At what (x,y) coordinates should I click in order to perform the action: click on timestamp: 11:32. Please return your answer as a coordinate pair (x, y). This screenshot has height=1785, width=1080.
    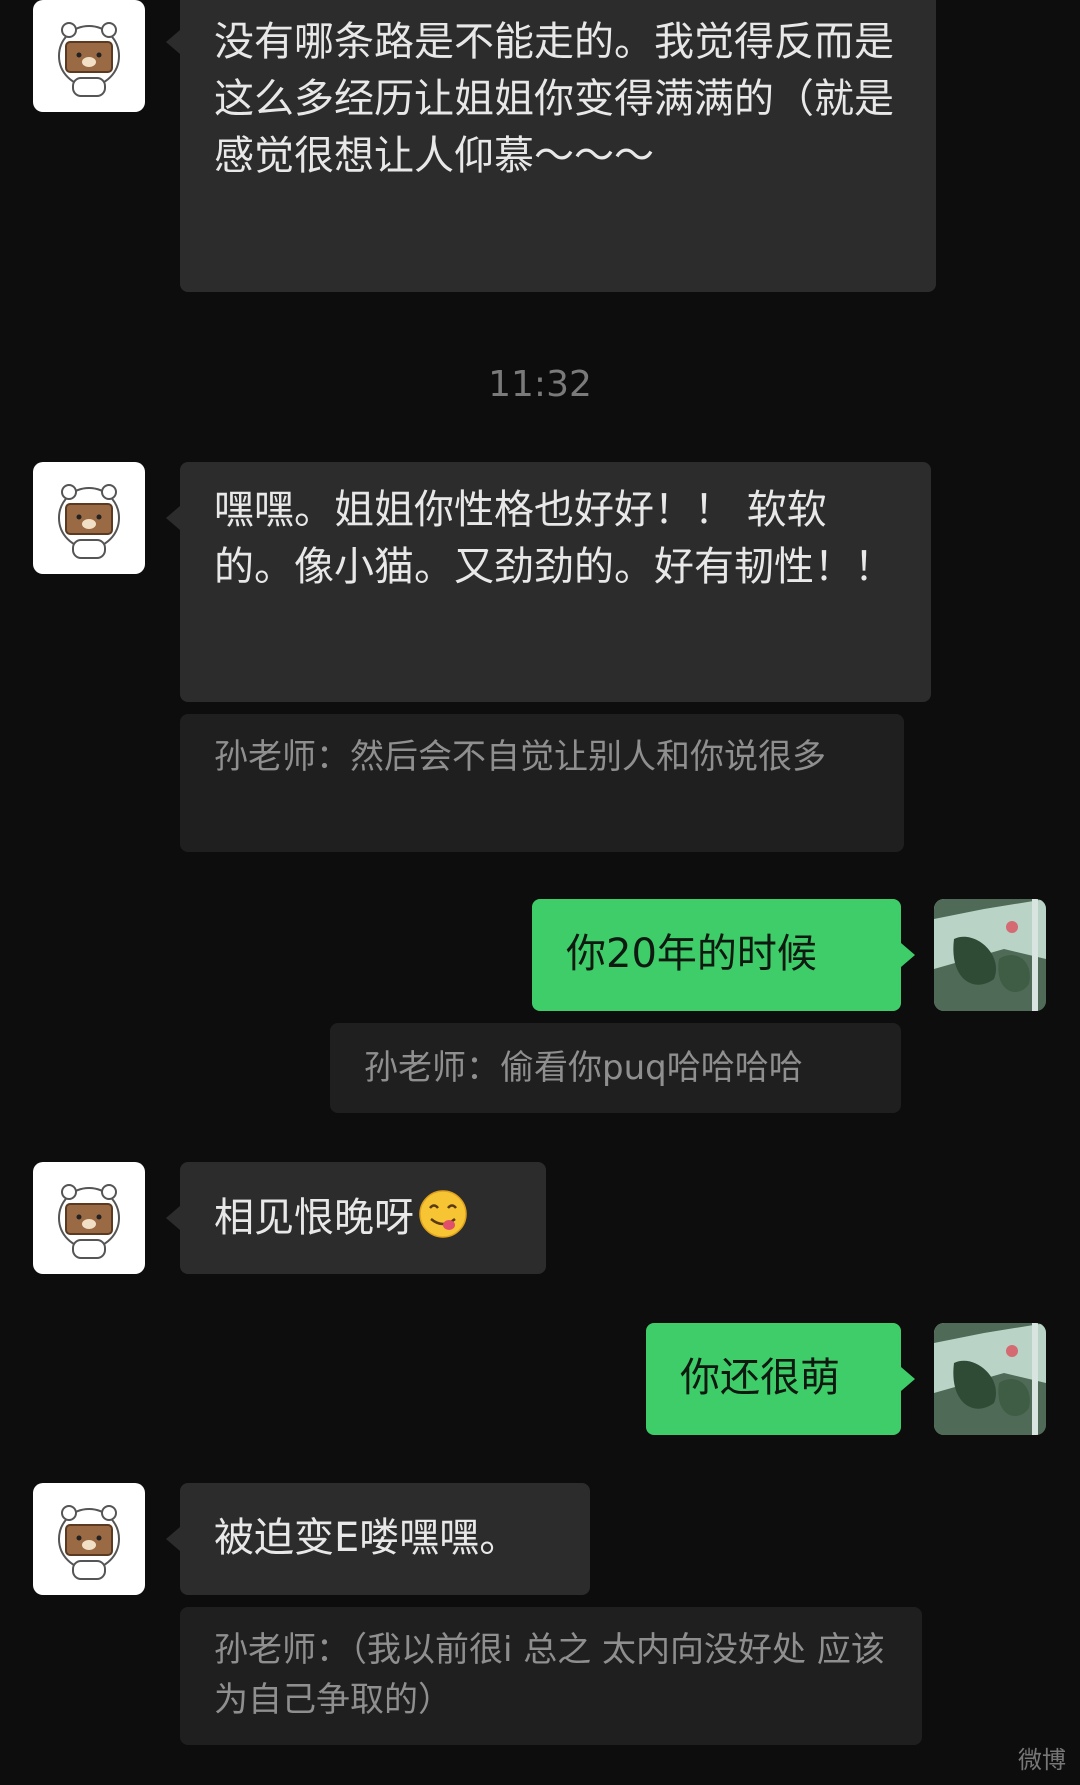
    Looking at the image, I should click on (540, 384).